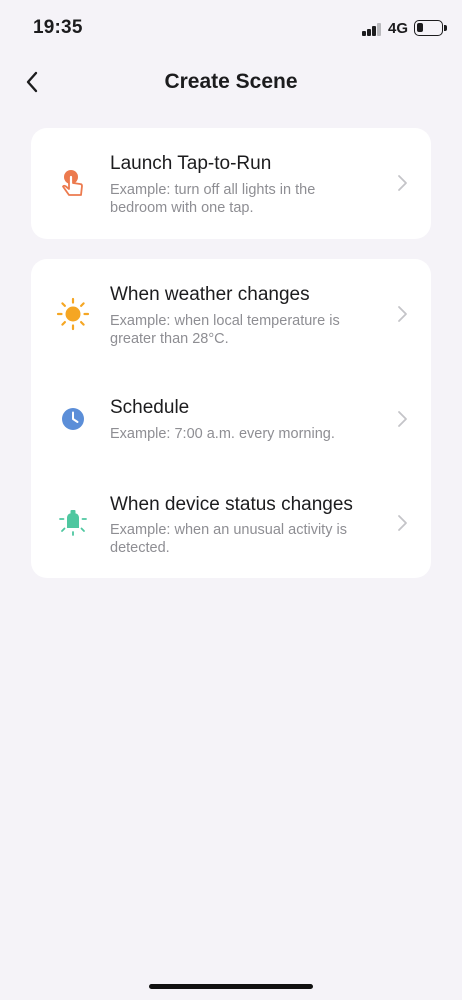 This screenshot has width=462, height=1000. I want to click on page-title: Create Scene, so click(231, 81).